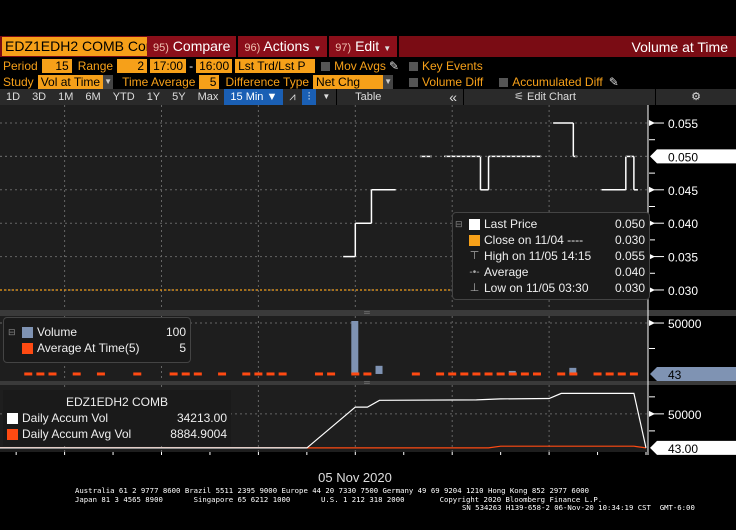 This screenshot has height=530, width=736. I want to click on time-average-field: 5, so click(209, 82).